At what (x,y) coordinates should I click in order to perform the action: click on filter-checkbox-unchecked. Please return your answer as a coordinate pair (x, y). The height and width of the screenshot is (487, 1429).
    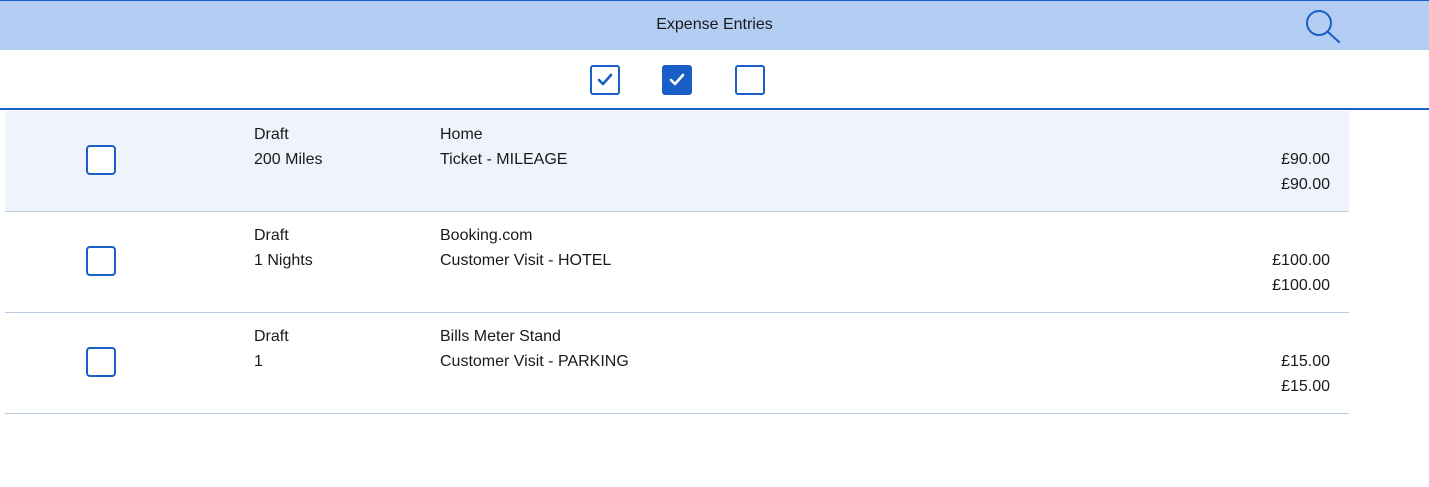
    Looking at the image, I should click on (750, 80).